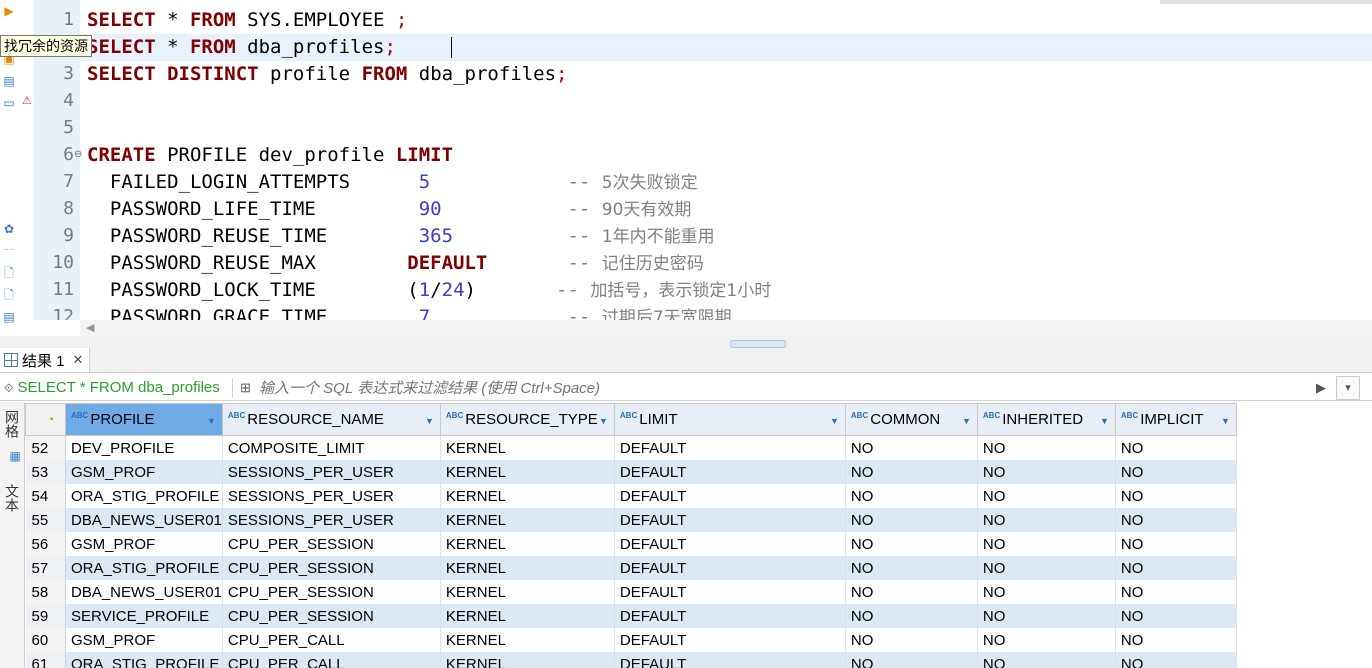 The width and height of the screenshot is (1372, 668). Describe the element at coordinates (527, 419) in the screenshot. I see `column-header-resource-type: ABC RESOURCE_TYPE ▼` at that location.